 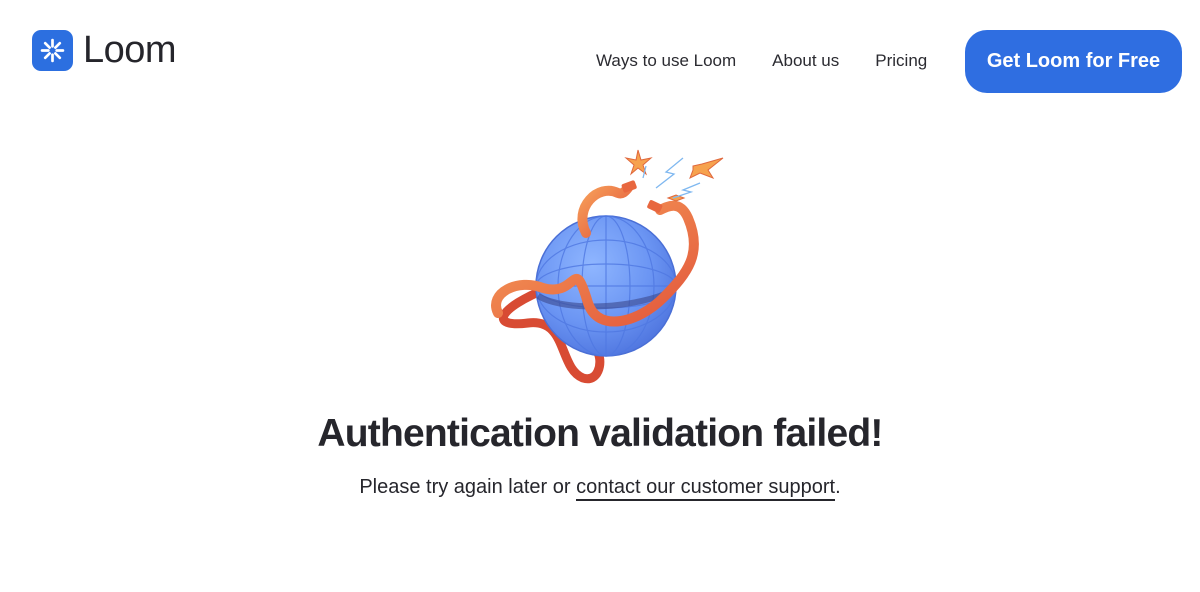 What do you see at coordinates (468, 487) in the screenshot?
I see `message-prefix: Please try again later or` at bounding box center [468, 487].